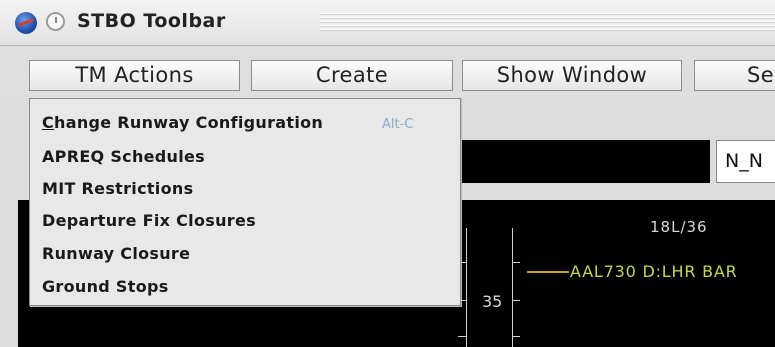  I want to click on nasa-logo-icon, so click(26, 23).